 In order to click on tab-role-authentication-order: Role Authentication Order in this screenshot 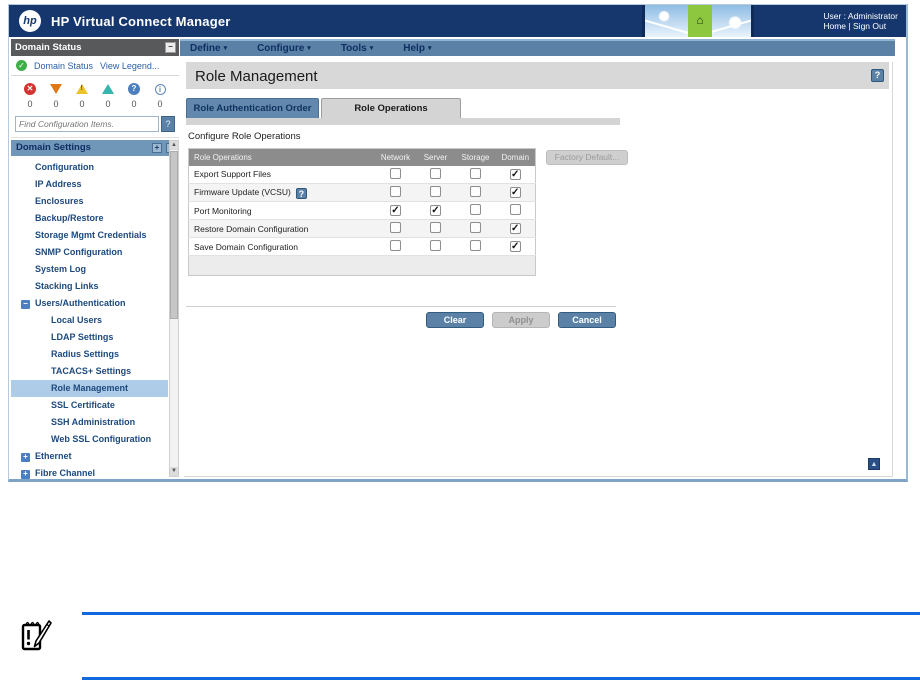, I will do `click(252, 108)`.